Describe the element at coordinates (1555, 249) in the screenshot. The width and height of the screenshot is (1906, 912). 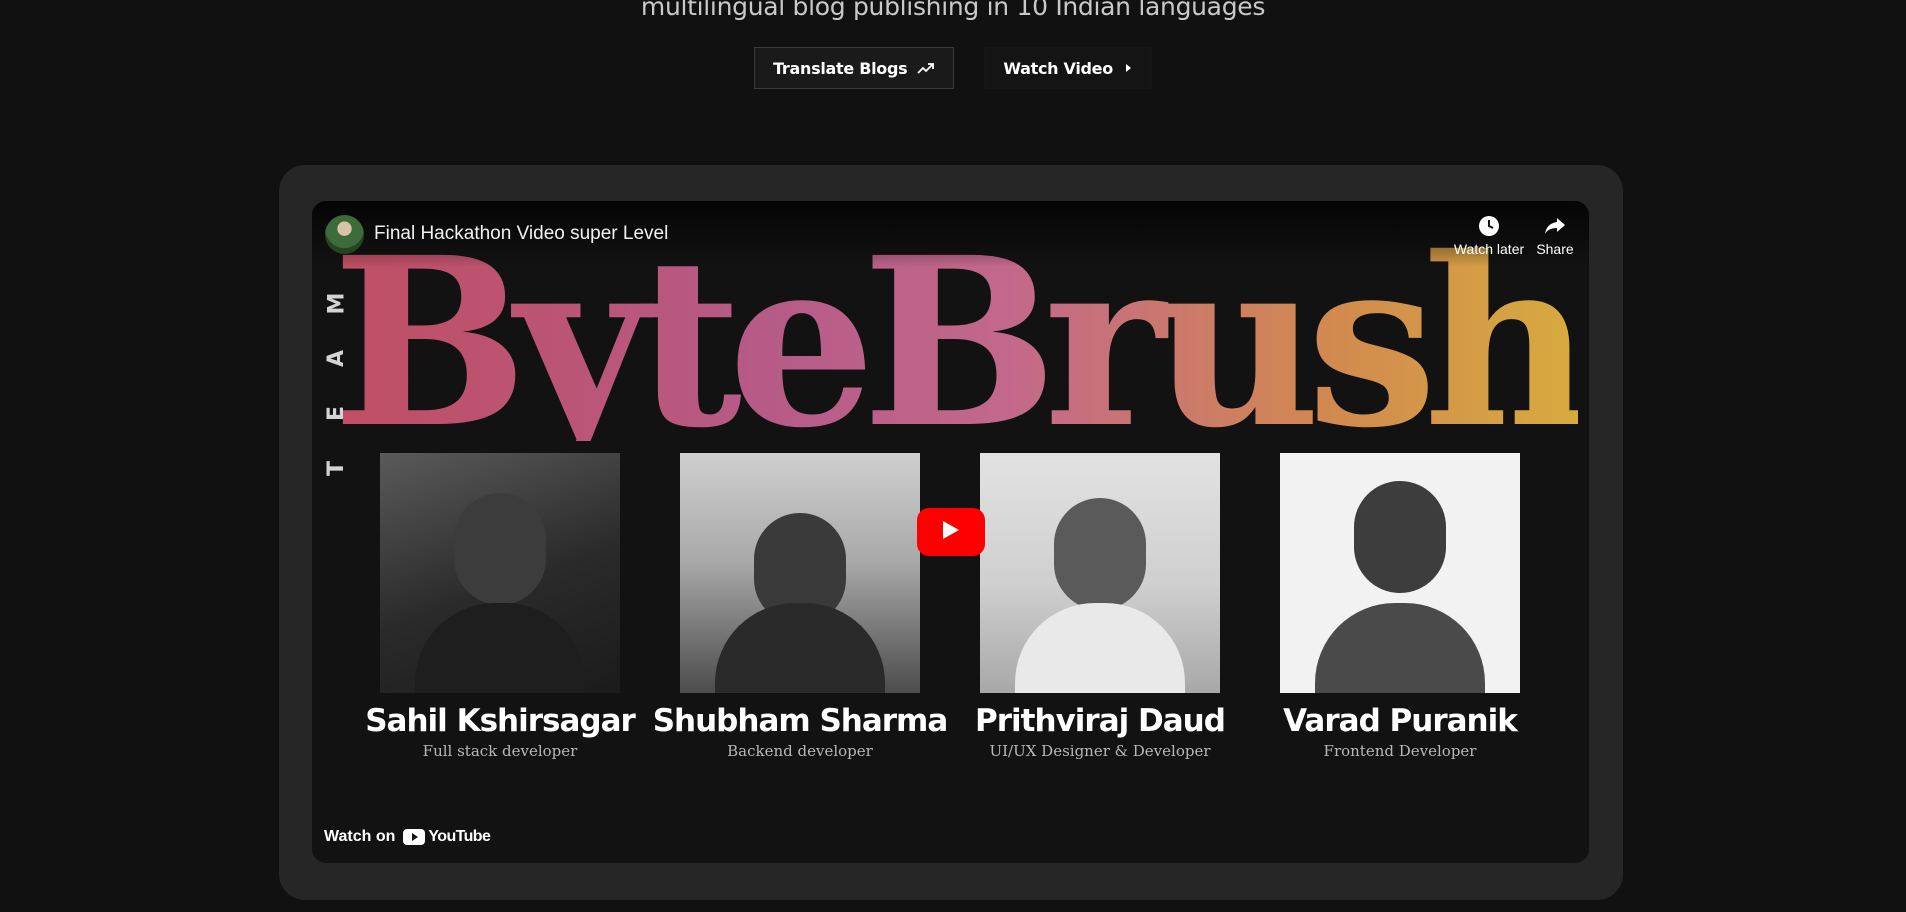
I see `share-label: Share` at that location.